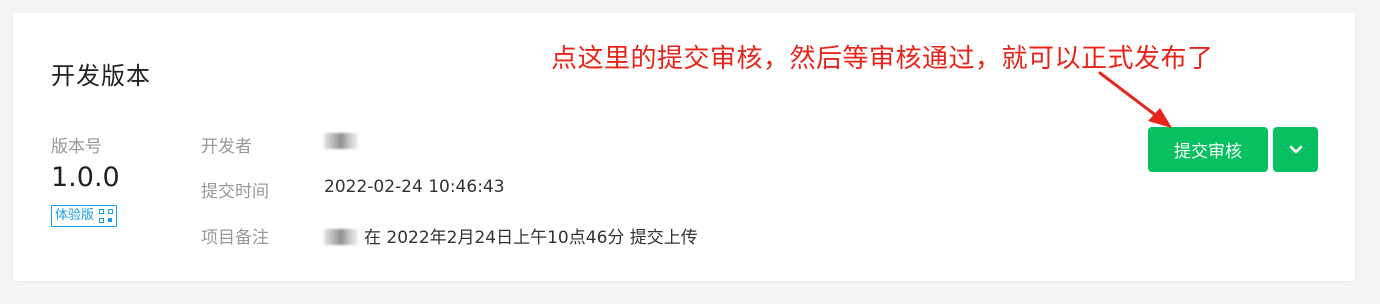 This screenshot has width=1380, height=304. Describe the element at coordinates (1135, 99) in the screenshot. I see `annotation-arrow` at that location.